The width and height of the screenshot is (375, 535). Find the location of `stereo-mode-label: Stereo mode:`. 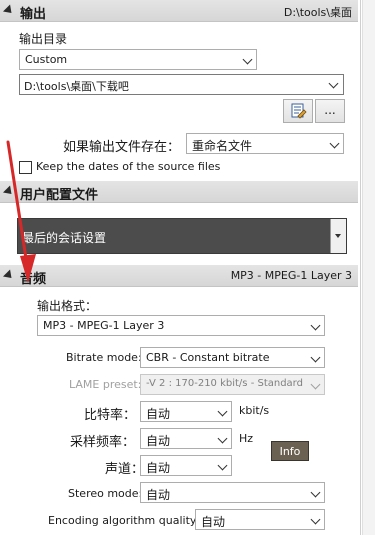

stereo-mode-label: Stereo mode: is located at coordinates (105, 493).